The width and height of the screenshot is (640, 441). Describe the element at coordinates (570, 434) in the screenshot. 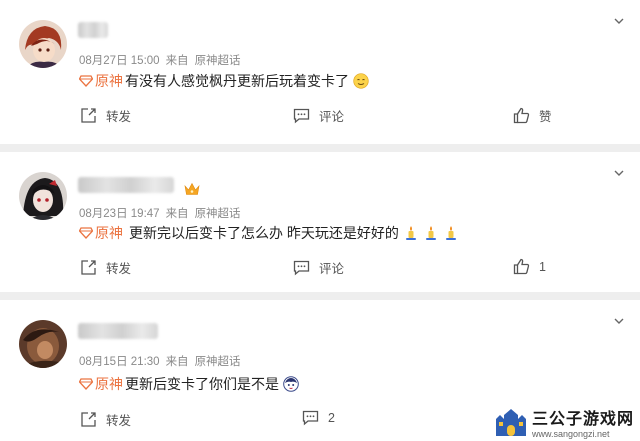

I see `watermark-url: www.sangongzi.net` at that location.